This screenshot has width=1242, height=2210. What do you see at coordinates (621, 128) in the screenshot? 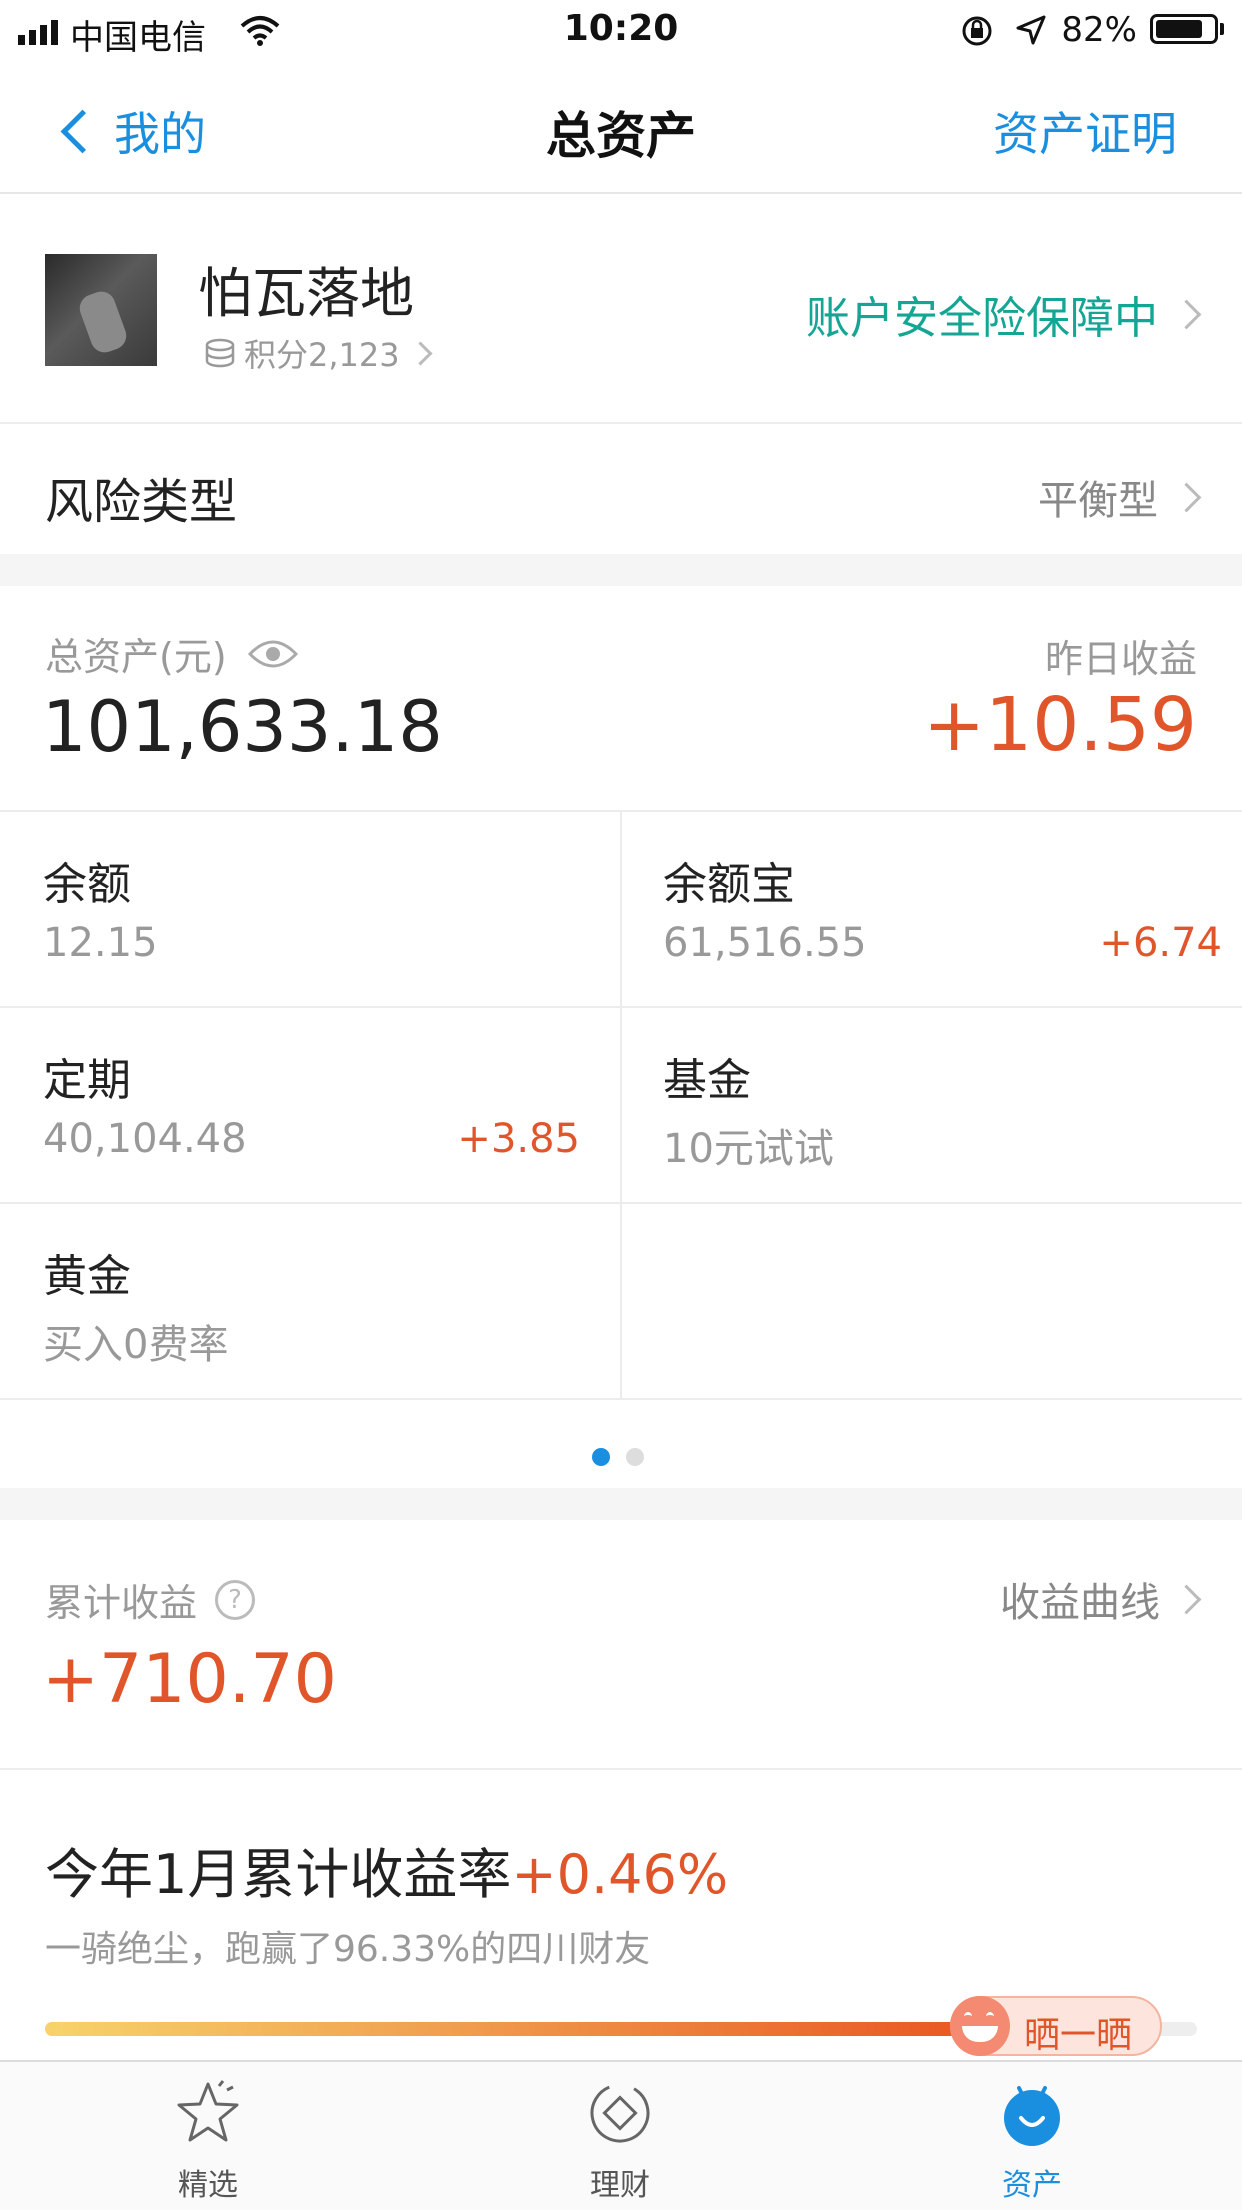
I see `nav-bar: 我的 总资产 资产证明` at bounding box center [621, 128].